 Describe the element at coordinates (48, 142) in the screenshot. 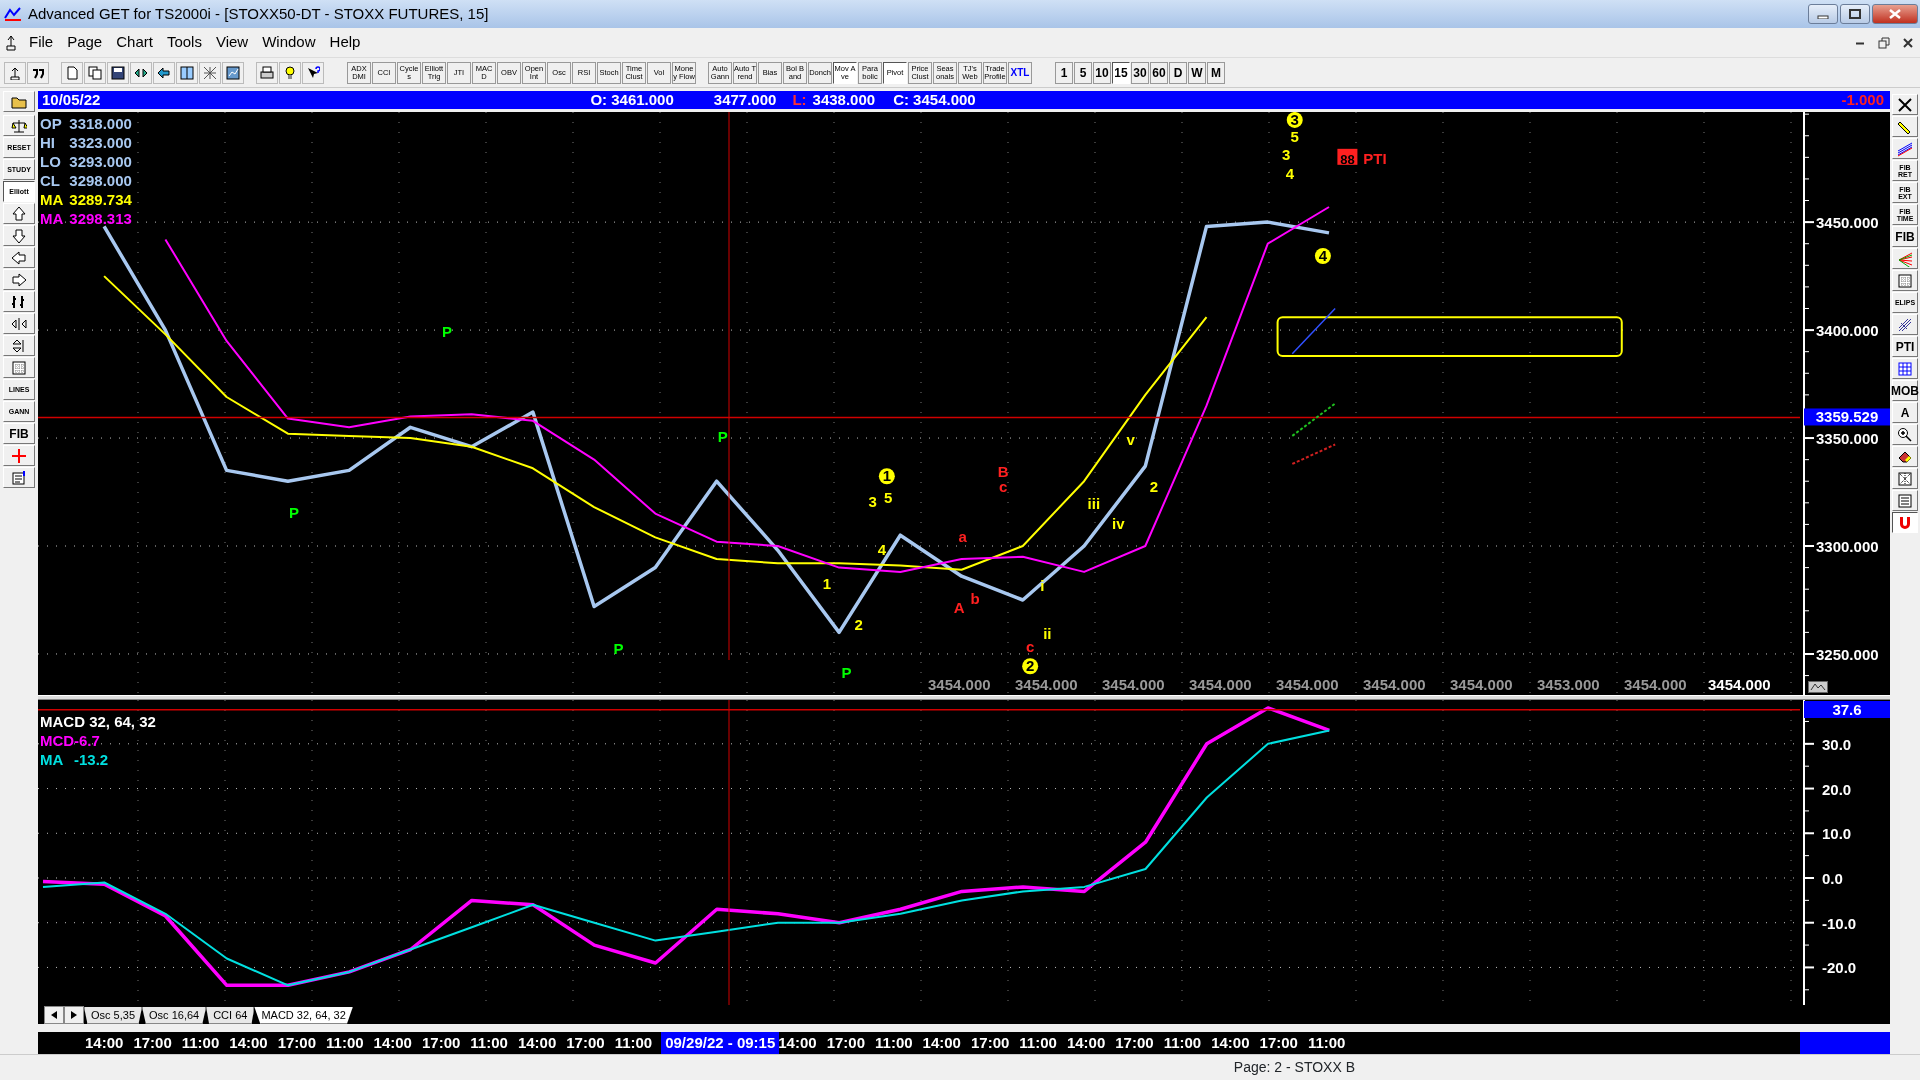

I see `legend-label: HI` at that location.